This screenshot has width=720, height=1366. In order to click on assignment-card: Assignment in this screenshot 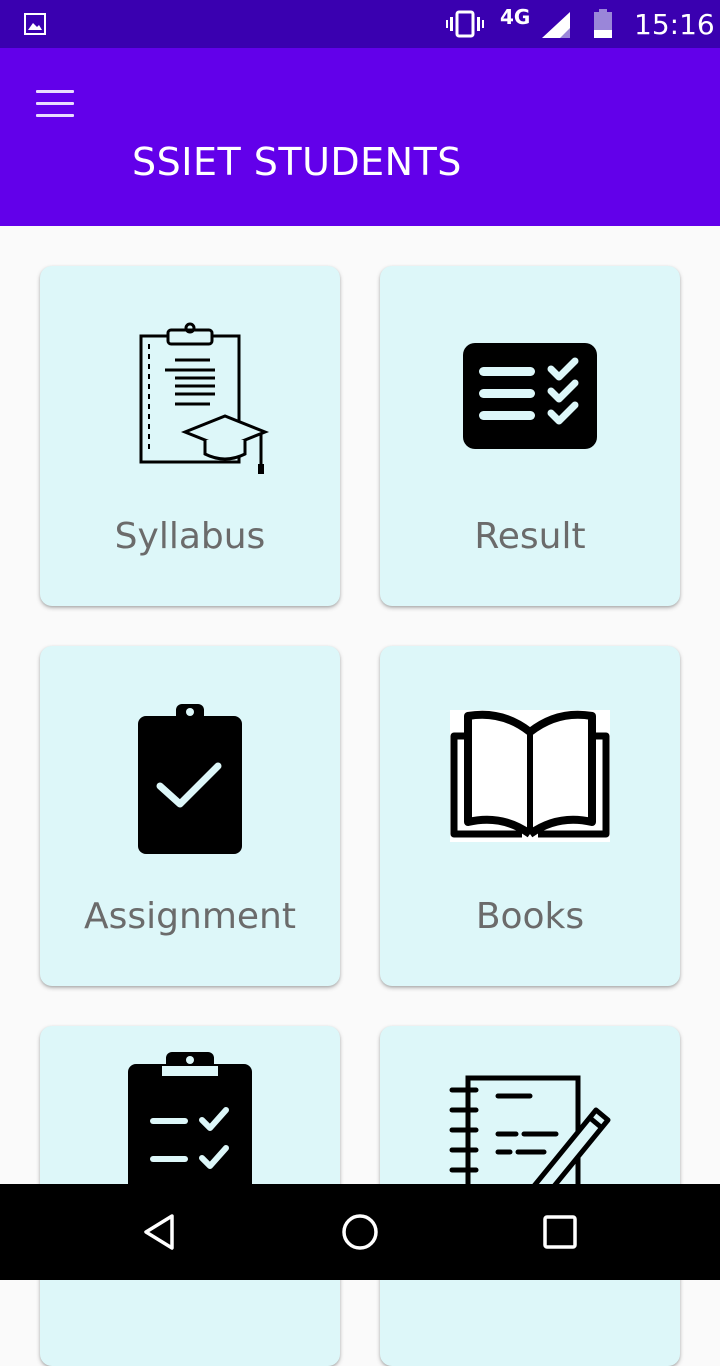, I will do `click(190, 816)`.